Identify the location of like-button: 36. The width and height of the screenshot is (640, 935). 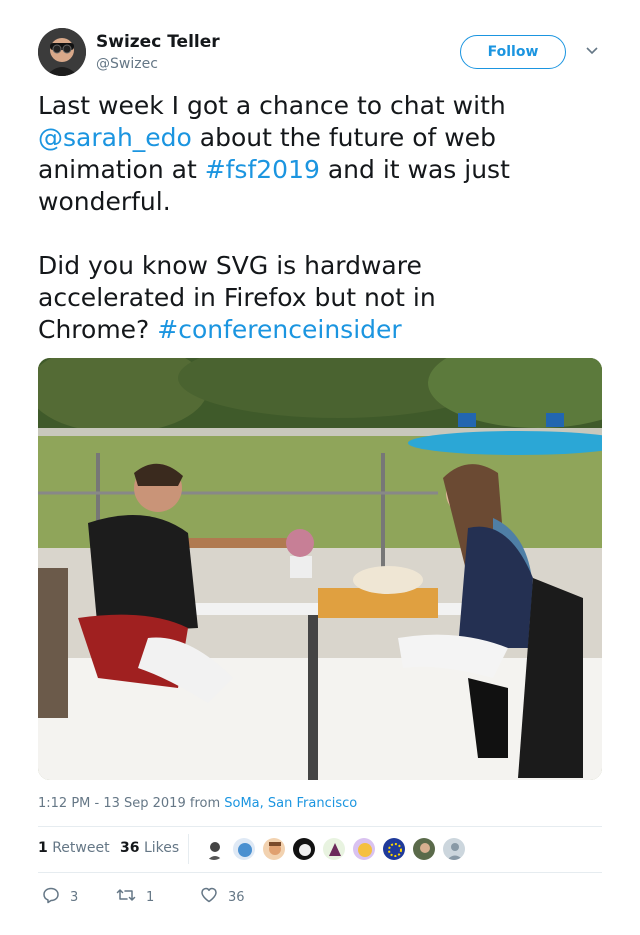
(222, 897).